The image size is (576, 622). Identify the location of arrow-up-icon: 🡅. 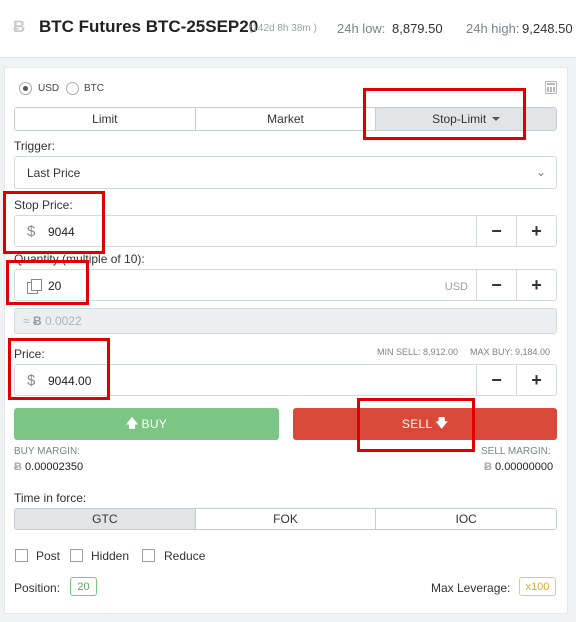
(132, 422).